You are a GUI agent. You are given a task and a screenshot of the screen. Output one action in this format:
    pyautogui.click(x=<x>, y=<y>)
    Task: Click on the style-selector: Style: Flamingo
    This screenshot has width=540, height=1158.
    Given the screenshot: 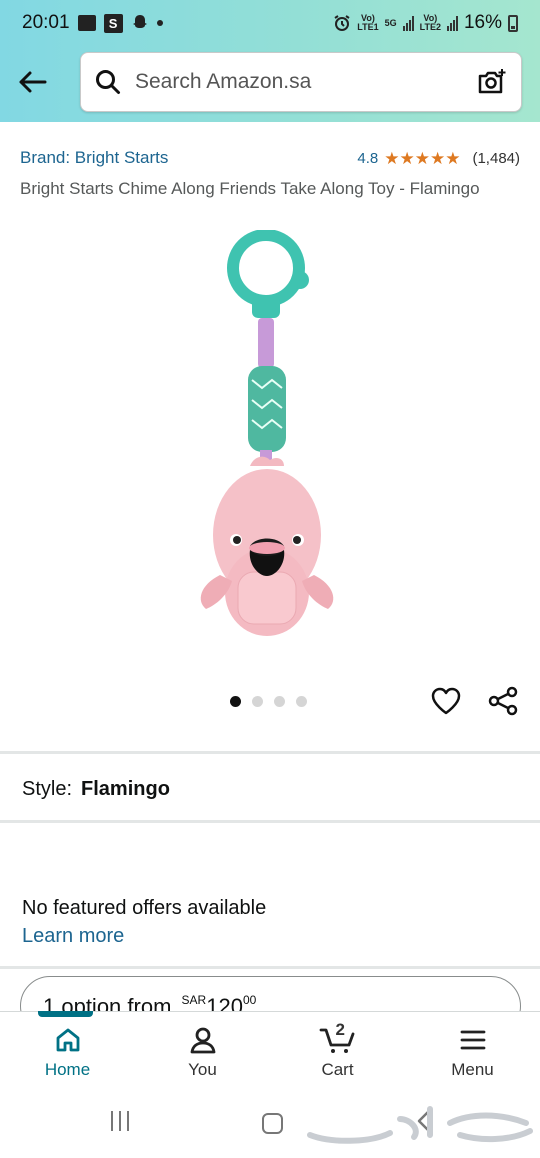 What is the action you would take?
    pyautogui.click(x=96, y=789)
    